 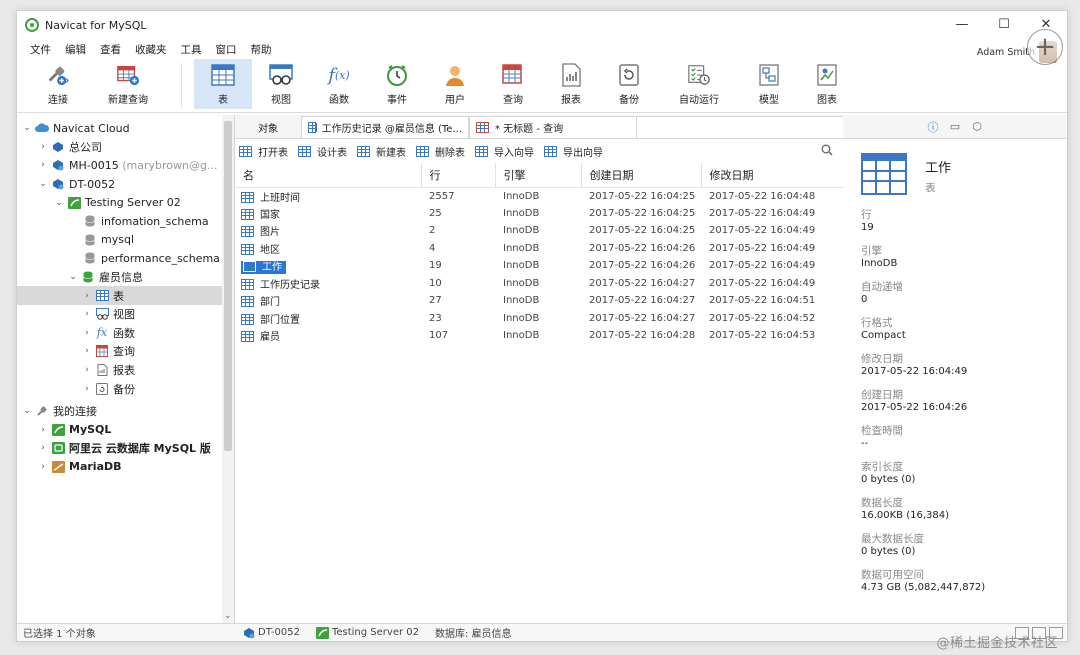 What do you see at coordinates (125, 277) in the screenshot?
I see `tree-item-db-employees: ⌄ 雇员信息` at bounding box center [125, 277].